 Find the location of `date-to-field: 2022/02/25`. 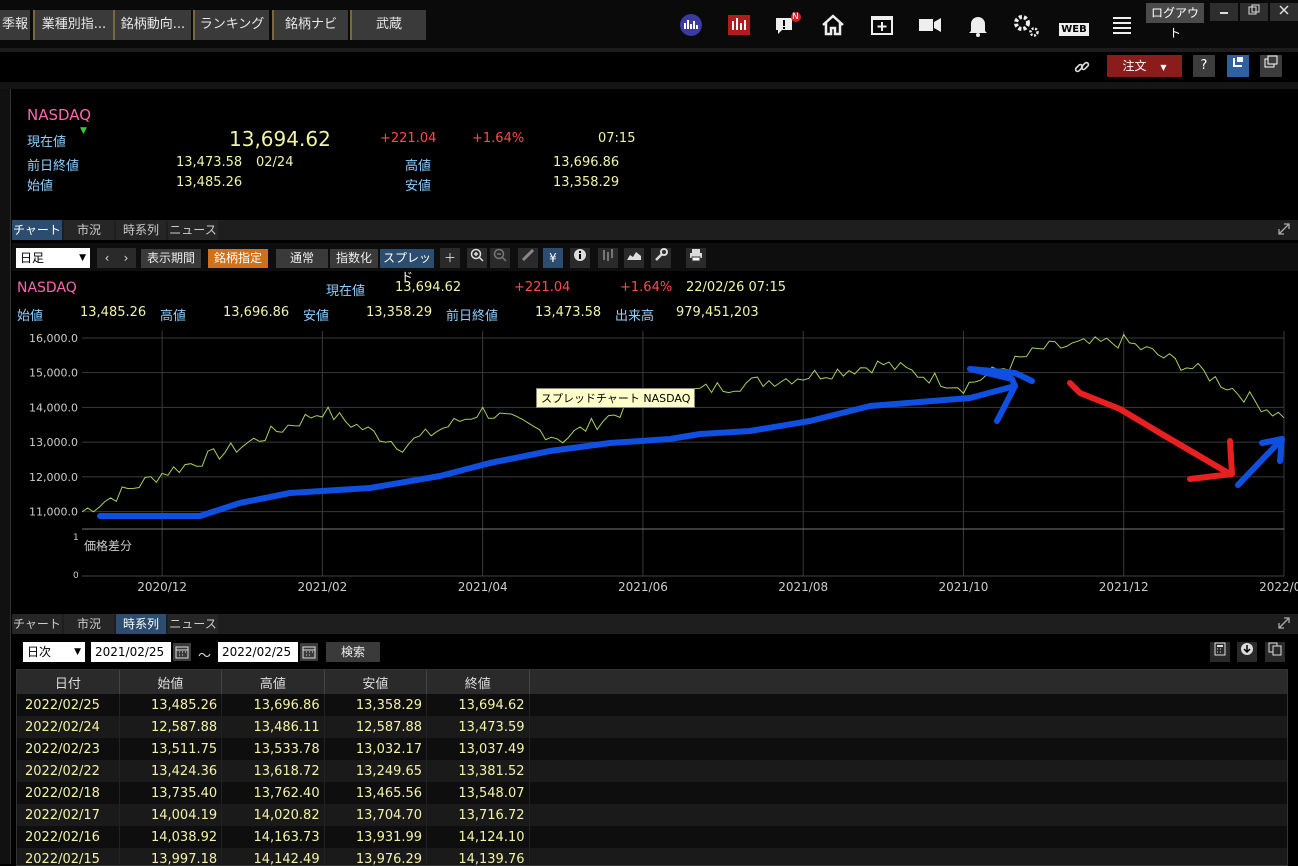

date-to-field: 2022/02/25 is located at coordinates (258, 652).